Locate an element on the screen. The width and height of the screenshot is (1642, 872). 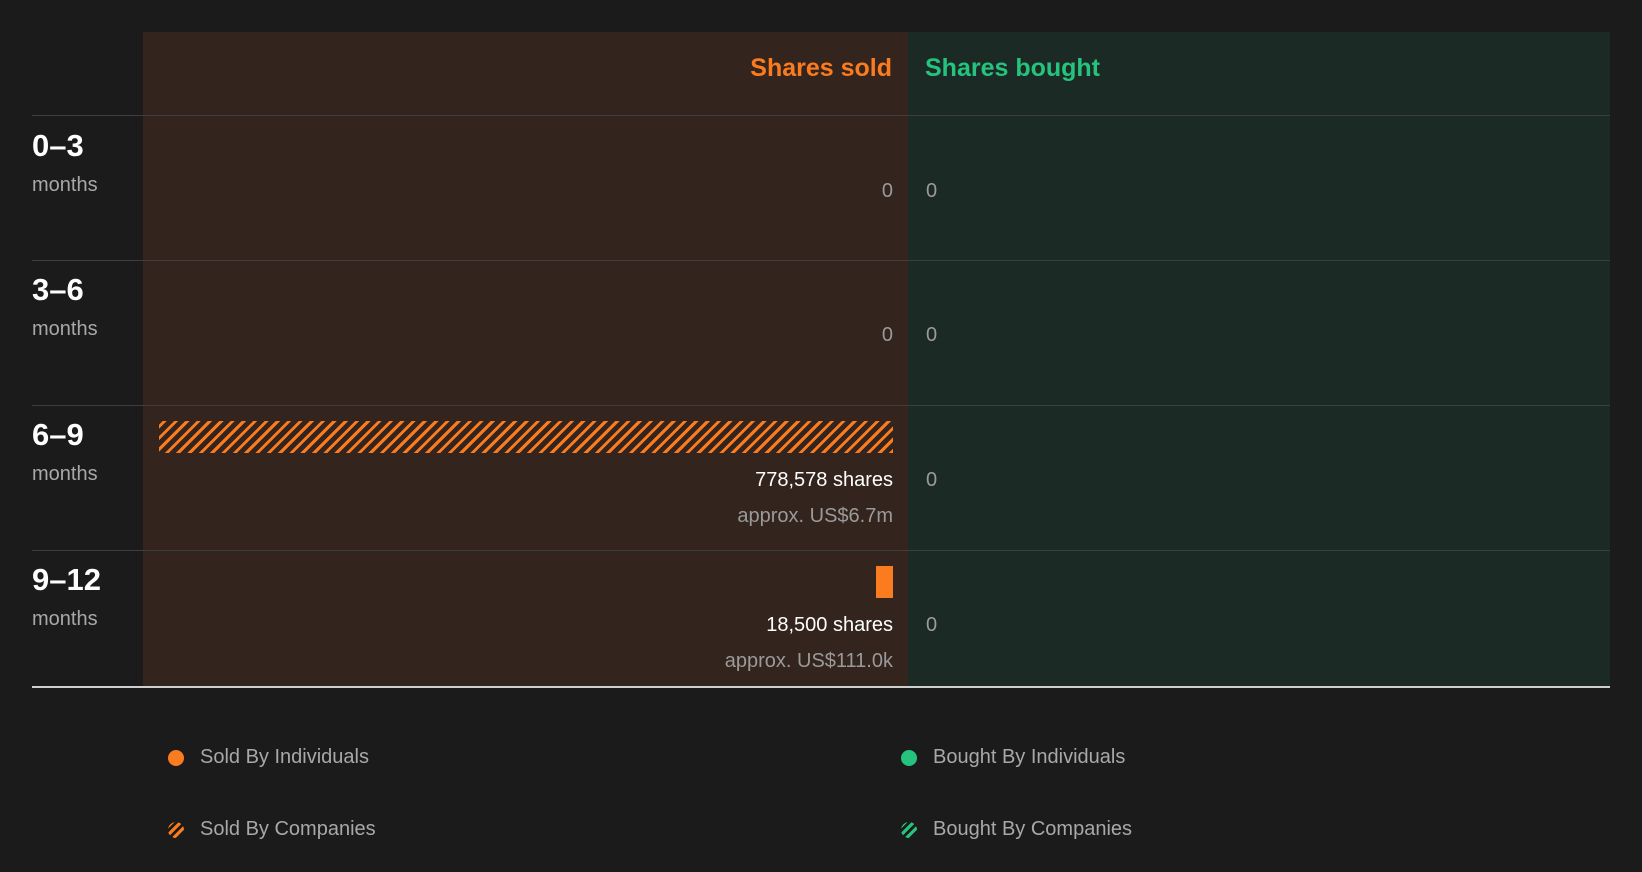
chart-baseline is located at coordinates (821, 687).